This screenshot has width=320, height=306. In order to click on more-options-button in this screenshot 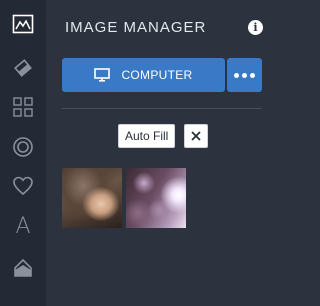, I will do `click(244, 75)`.